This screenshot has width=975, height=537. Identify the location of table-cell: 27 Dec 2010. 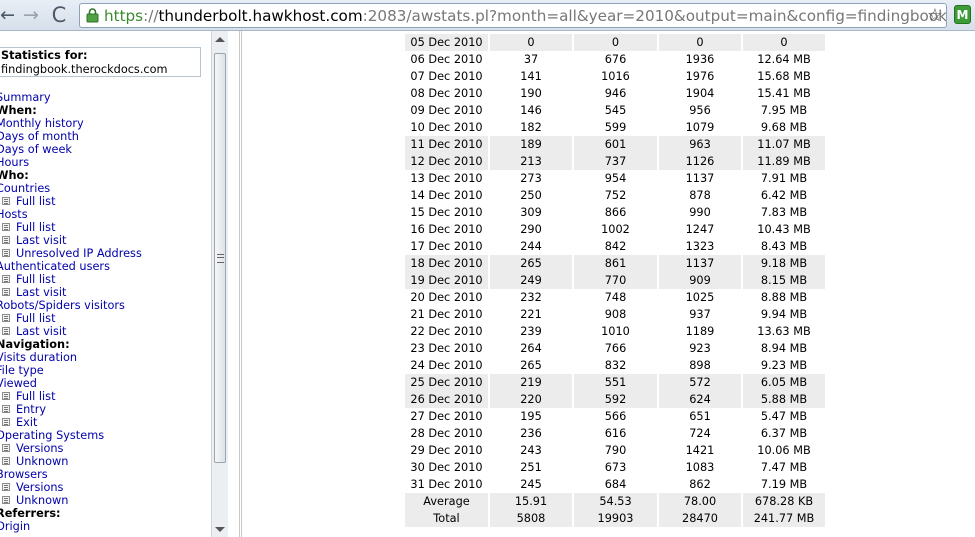
(446, 416).